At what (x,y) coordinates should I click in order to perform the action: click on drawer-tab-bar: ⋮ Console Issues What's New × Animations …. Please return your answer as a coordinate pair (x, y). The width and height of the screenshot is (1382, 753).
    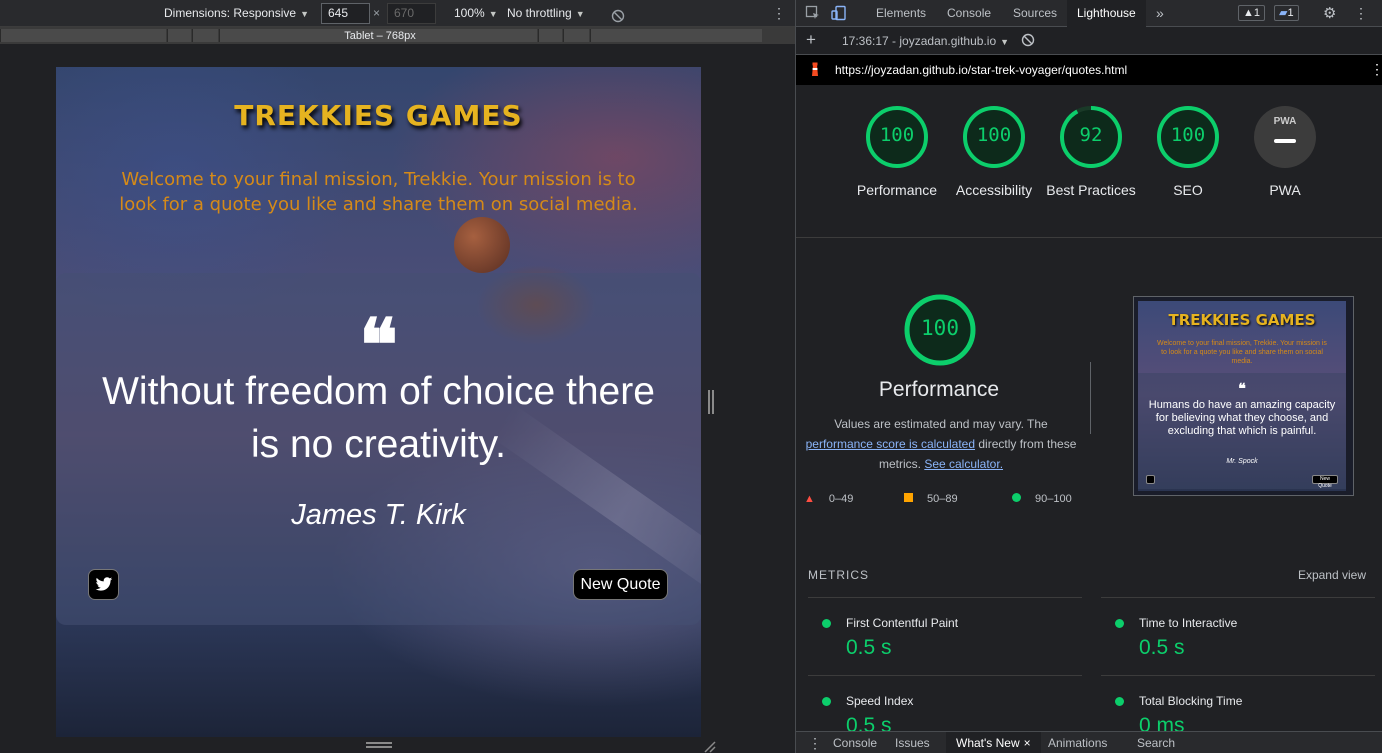
    Looking at the image, I should click on (1089, 742).